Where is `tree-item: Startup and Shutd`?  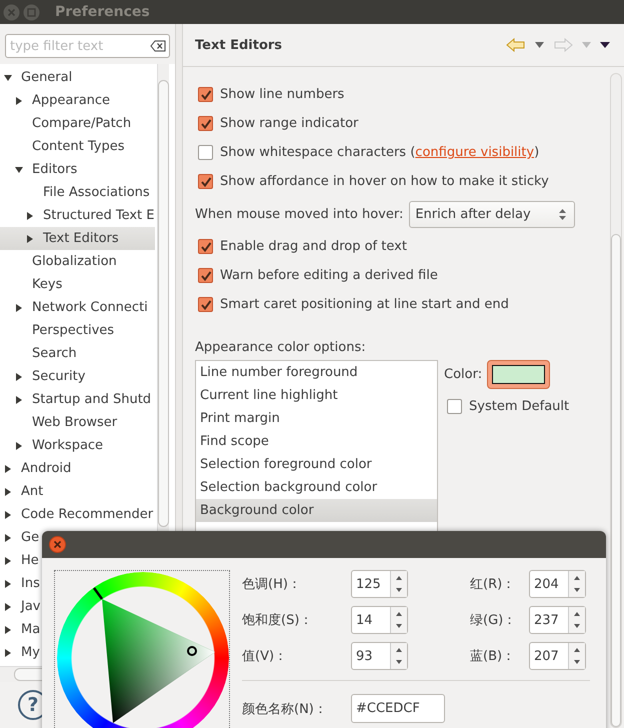
tree-item: Startup and Shutd is located at coordinates (77, 399).